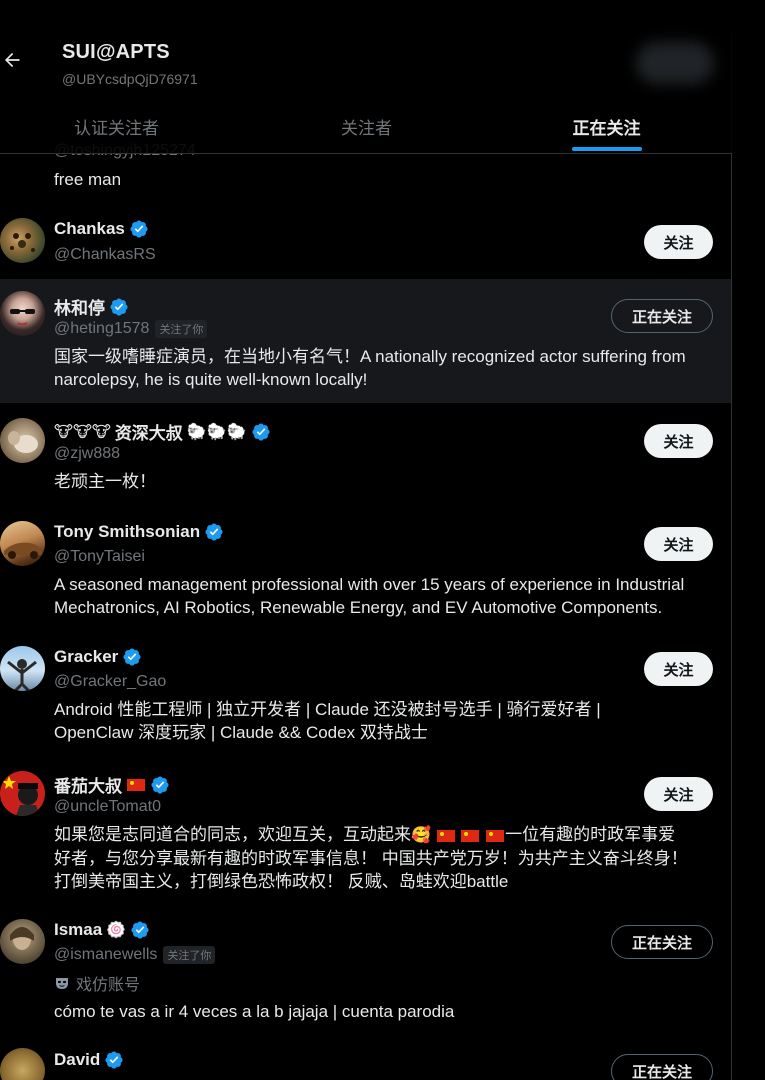 Image resolution: width=765 pixels, height=1080 pixels. Describe the element at coordinates (105, 481) in the screenshot. I see `user-bio: 老顽主一枚！` at that location.